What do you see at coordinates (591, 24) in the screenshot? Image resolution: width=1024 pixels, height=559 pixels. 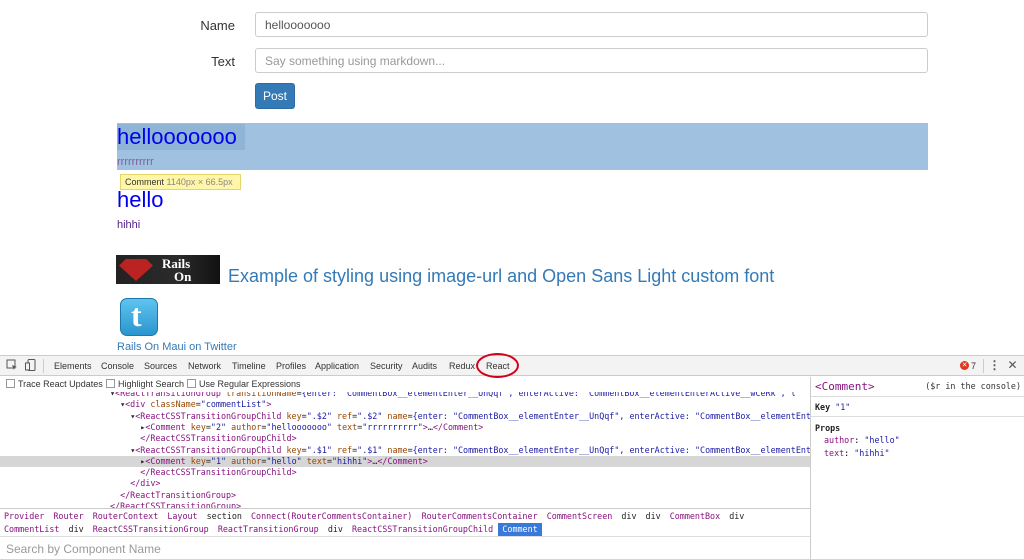 I see `name-input` at bounding box center [591, 24].